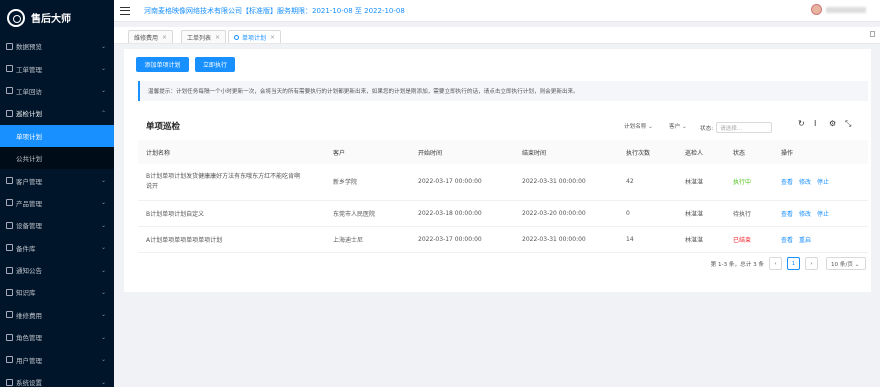 The width and height of the screenshot is (880, 387). What do you see at coordinates (678, 126) in the screenshot?
I see `customer-filter: 客户 ⌄` at bounding box center [678, 126].